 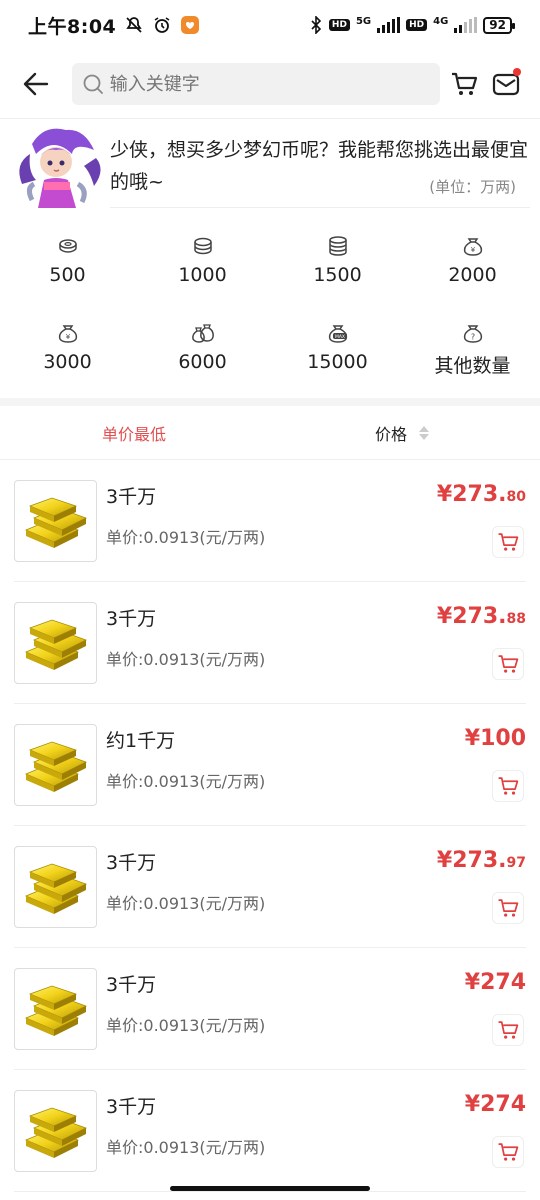 What do you see at coordinates (134, 433) in the screenshot?
I see `sort-lowest-unit-price: 单价最低` at bounding box center [134, 433].